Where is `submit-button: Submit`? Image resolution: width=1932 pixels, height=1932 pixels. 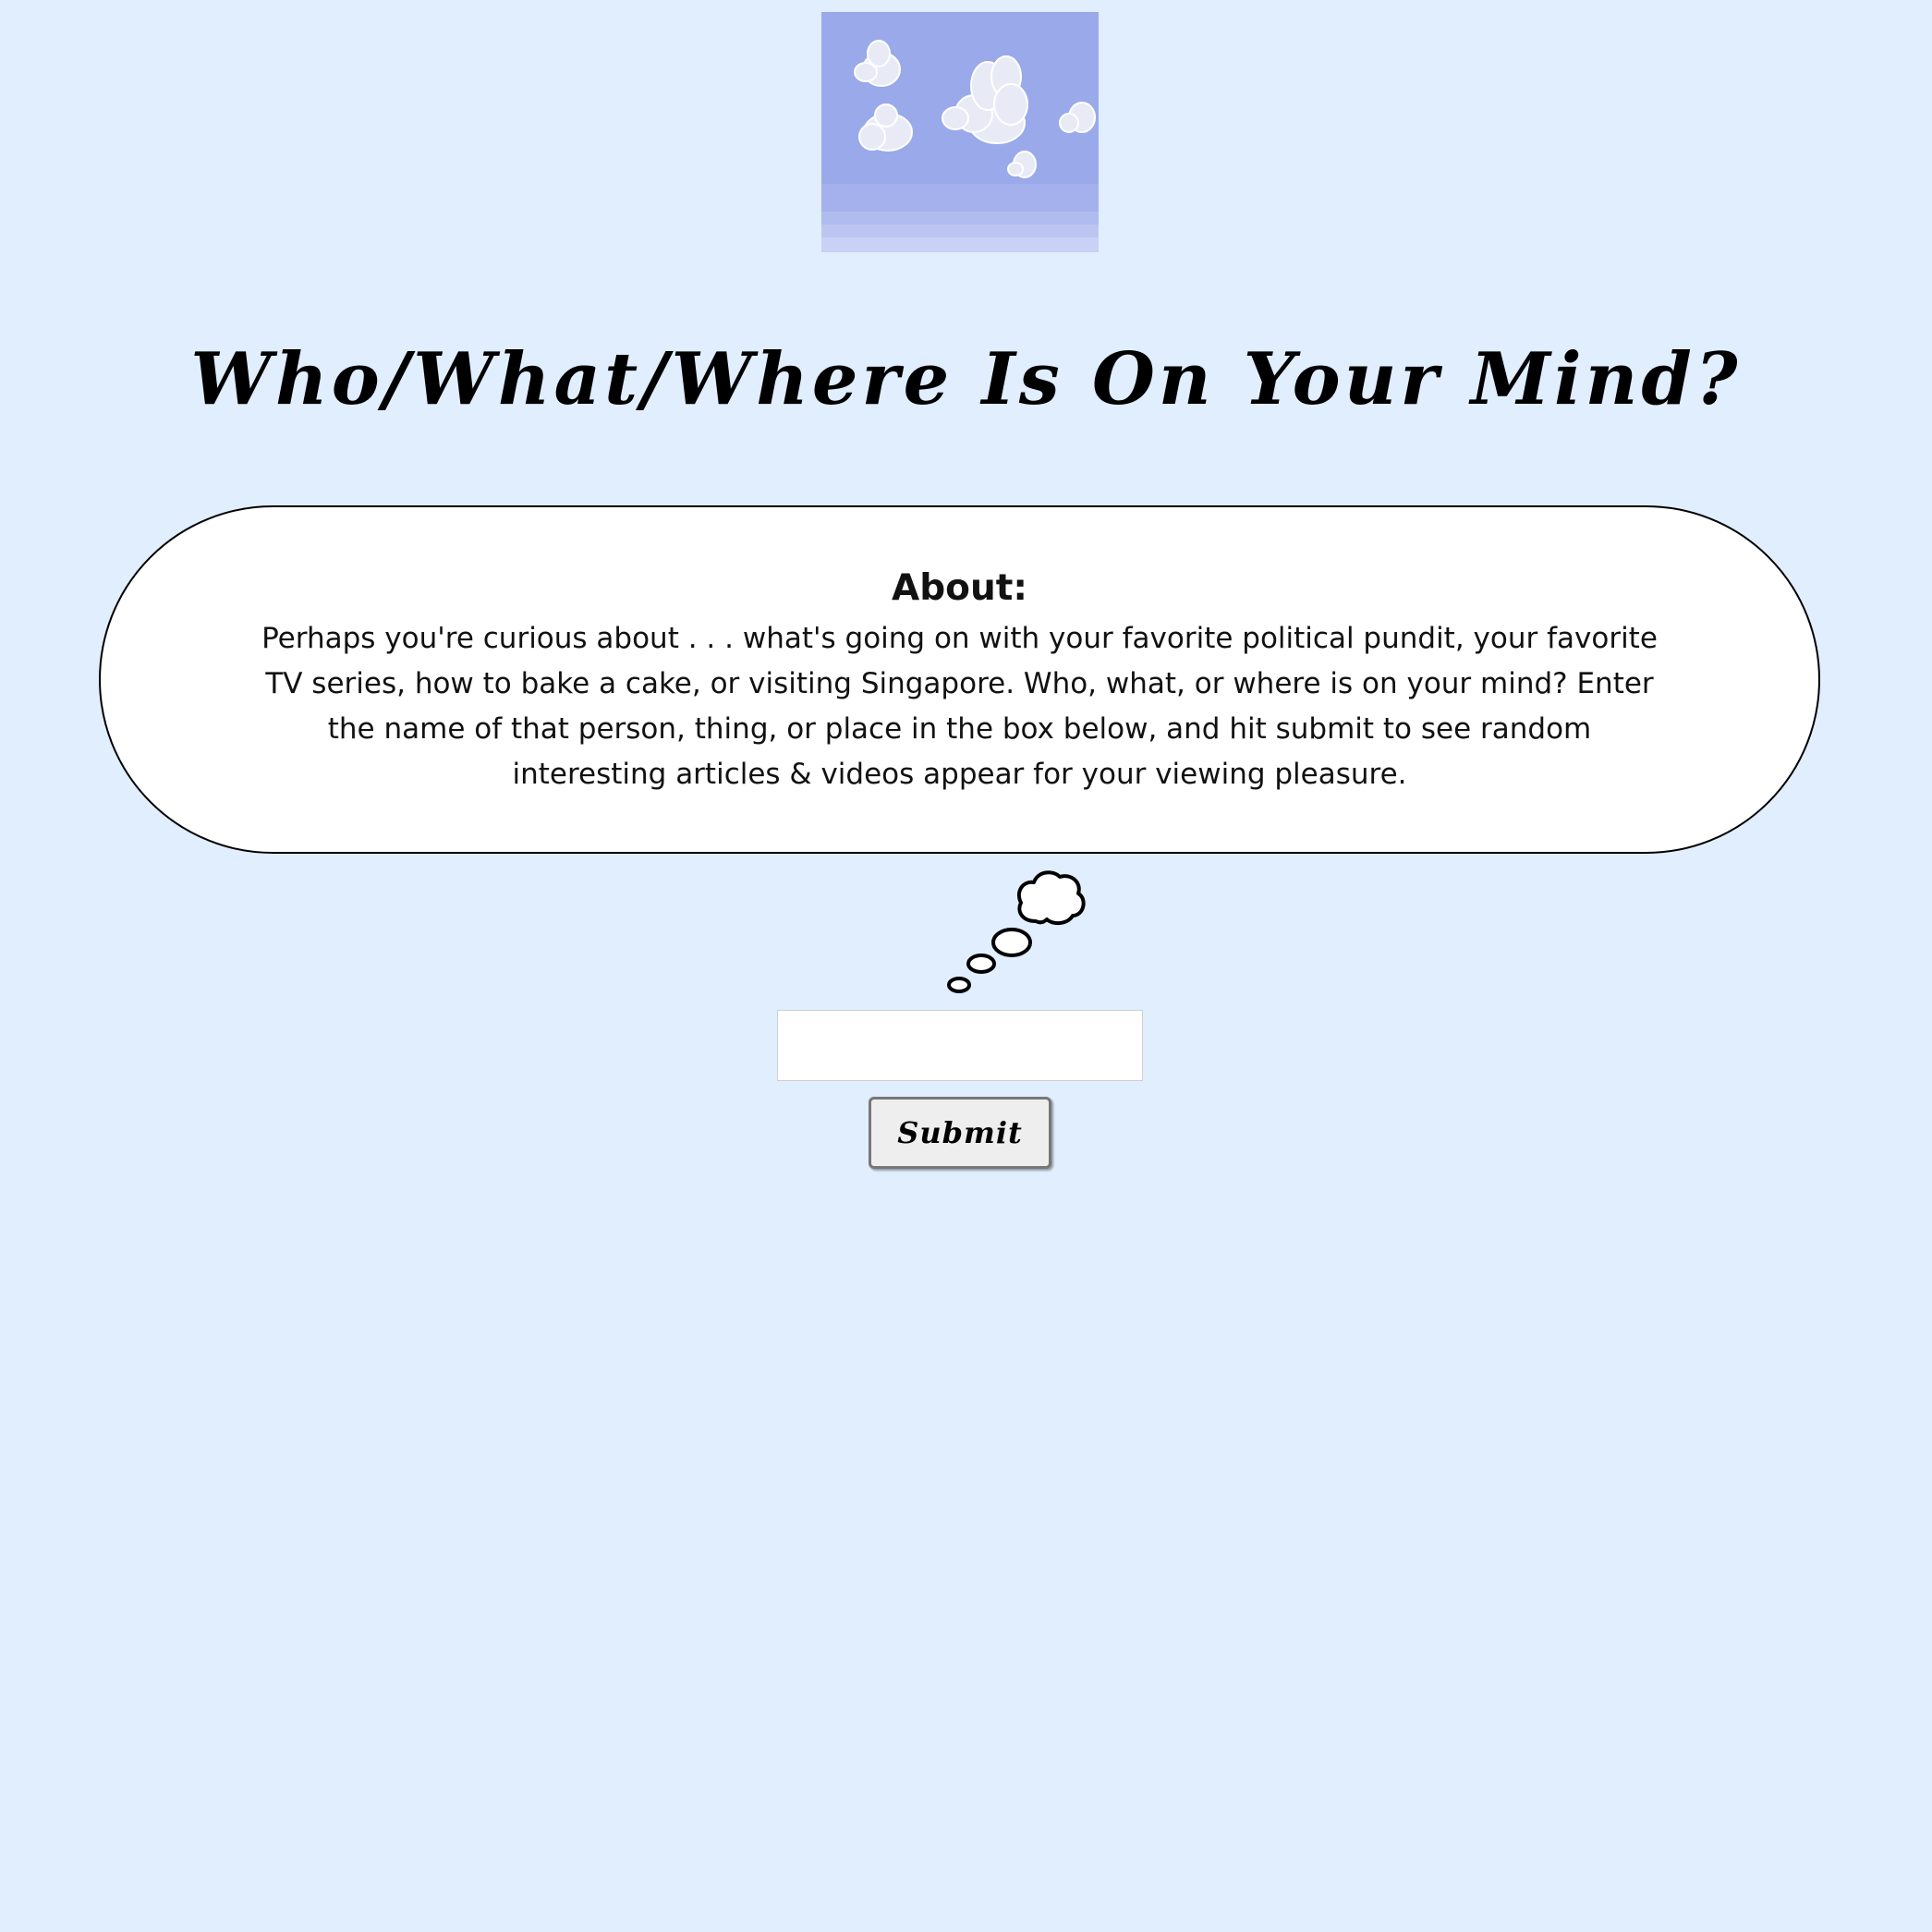 submit-button: Submit is located at coordinates (960, 1133).